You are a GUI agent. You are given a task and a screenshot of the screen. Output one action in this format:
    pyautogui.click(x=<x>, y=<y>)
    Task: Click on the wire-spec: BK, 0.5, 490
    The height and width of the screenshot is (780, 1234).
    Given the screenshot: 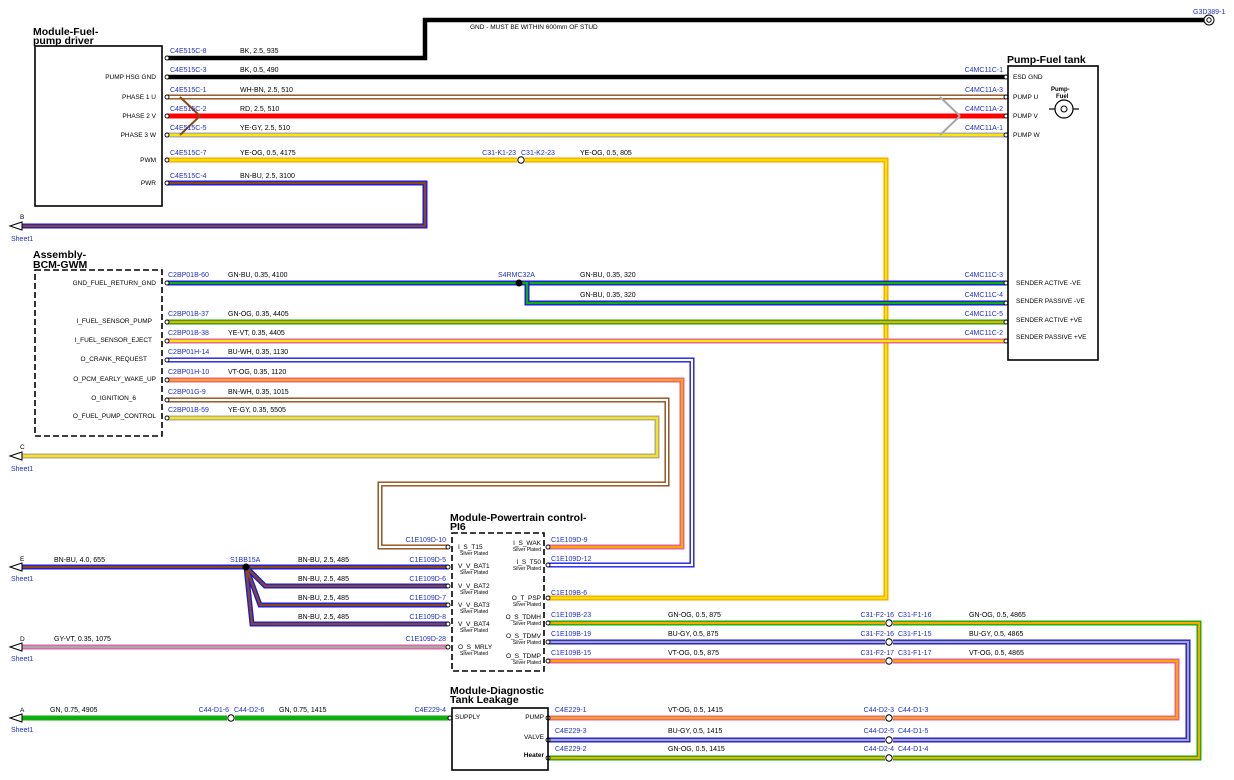 What is the action you would take?
    pyautogui.click(x=259, y=70)
    